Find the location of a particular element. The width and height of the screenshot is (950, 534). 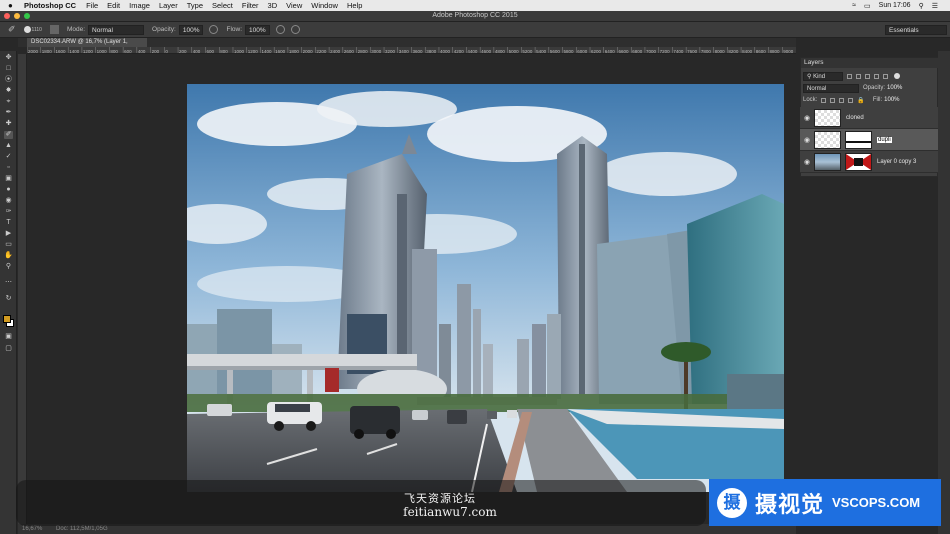

history-brush-tool-icon: ✓ is located at coordinates (8, 157).